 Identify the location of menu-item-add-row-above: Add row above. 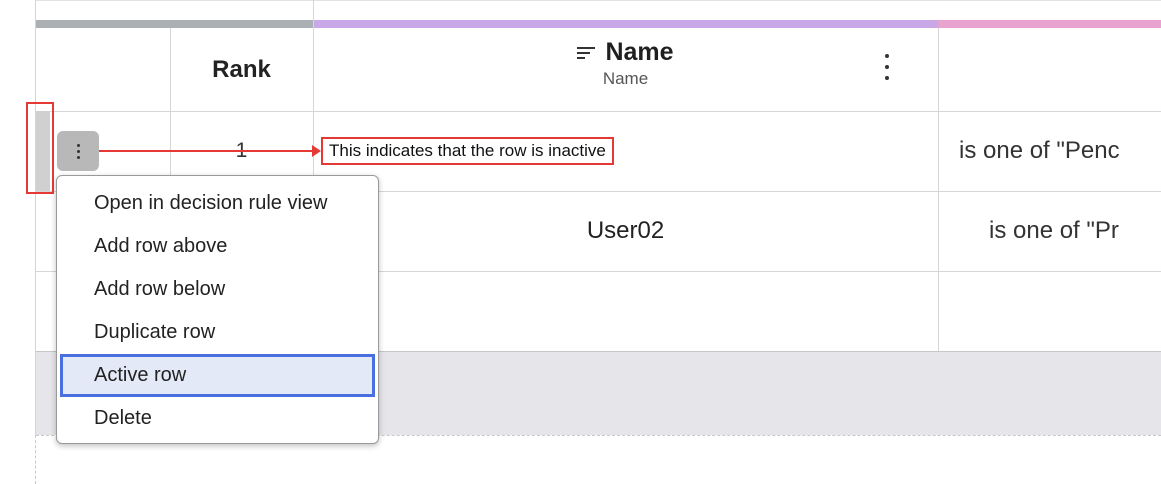
(217, 246).